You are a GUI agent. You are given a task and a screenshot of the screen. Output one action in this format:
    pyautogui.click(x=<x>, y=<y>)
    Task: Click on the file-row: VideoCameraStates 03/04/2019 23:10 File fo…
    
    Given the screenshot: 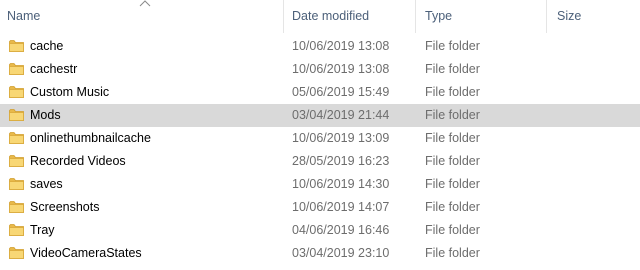 What is the action you would take?
    pyautogui.click(x=320, y=253)
    